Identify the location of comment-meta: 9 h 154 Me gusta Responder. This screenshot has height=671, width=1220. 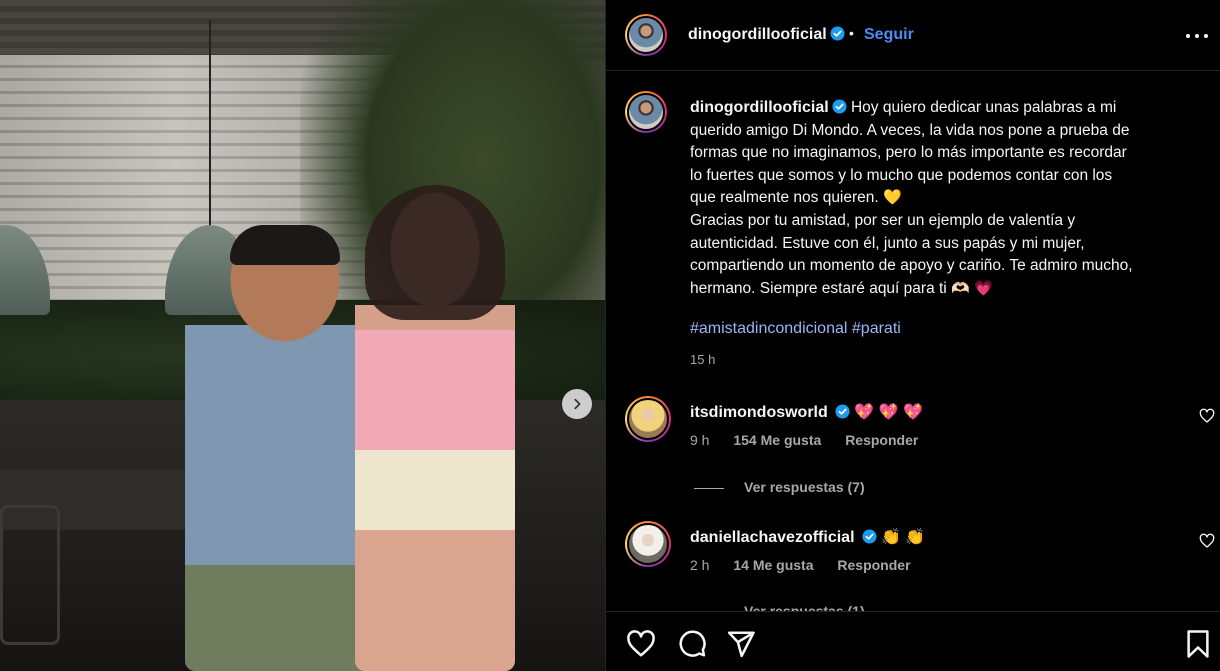
(814, 440).